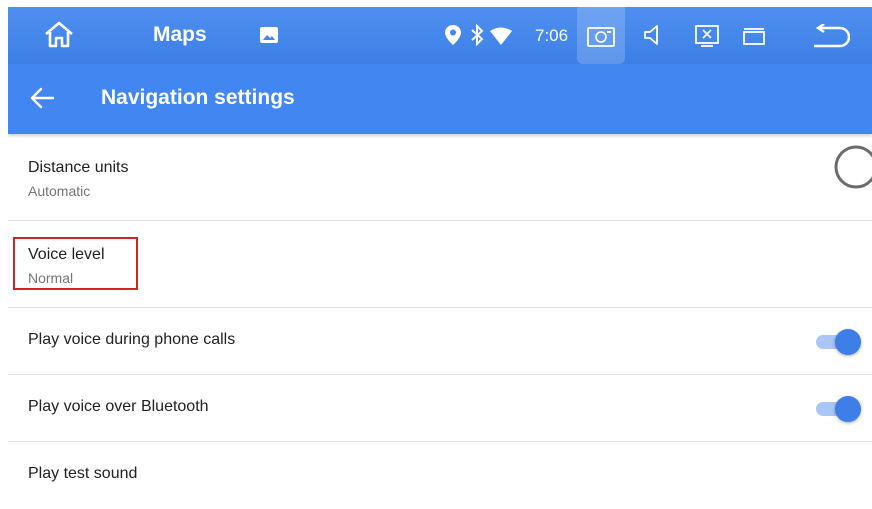  I want to click on volume-icon, so click(653, 35).